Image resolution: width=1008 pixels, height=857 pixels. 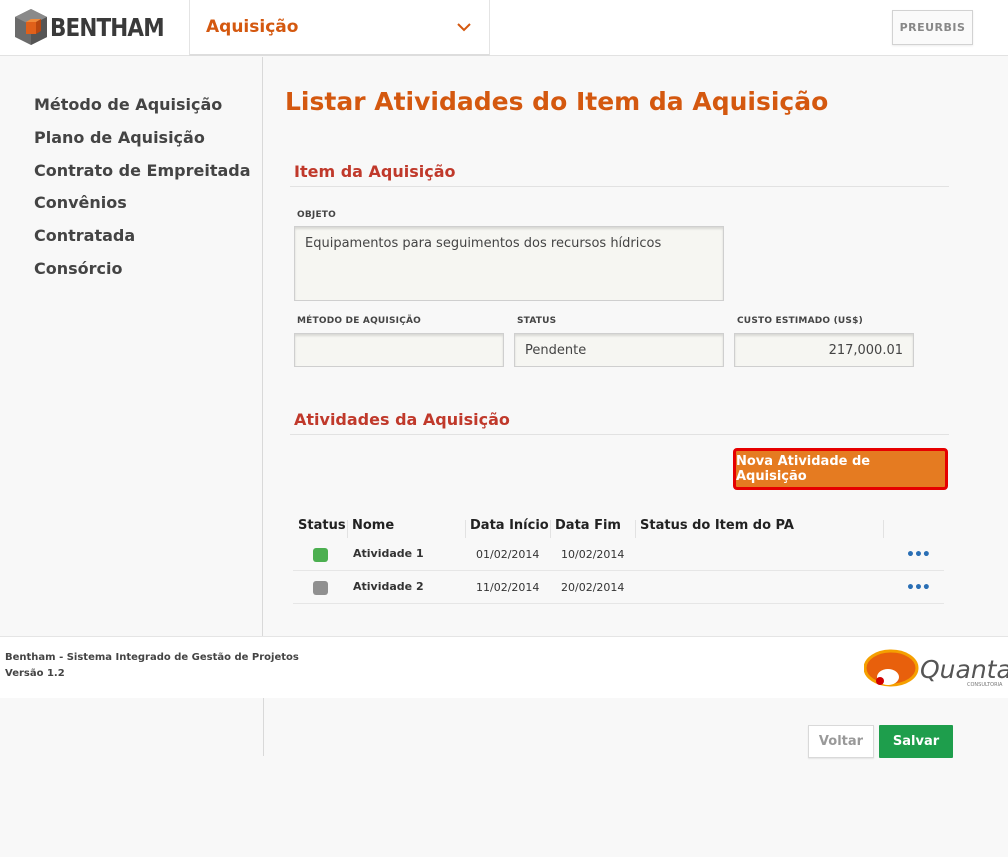 What do you see at coordinates (932, 27) in the screenshot?
I see `preurbis-button: PREURBIS` at bounding box center [932, 27].